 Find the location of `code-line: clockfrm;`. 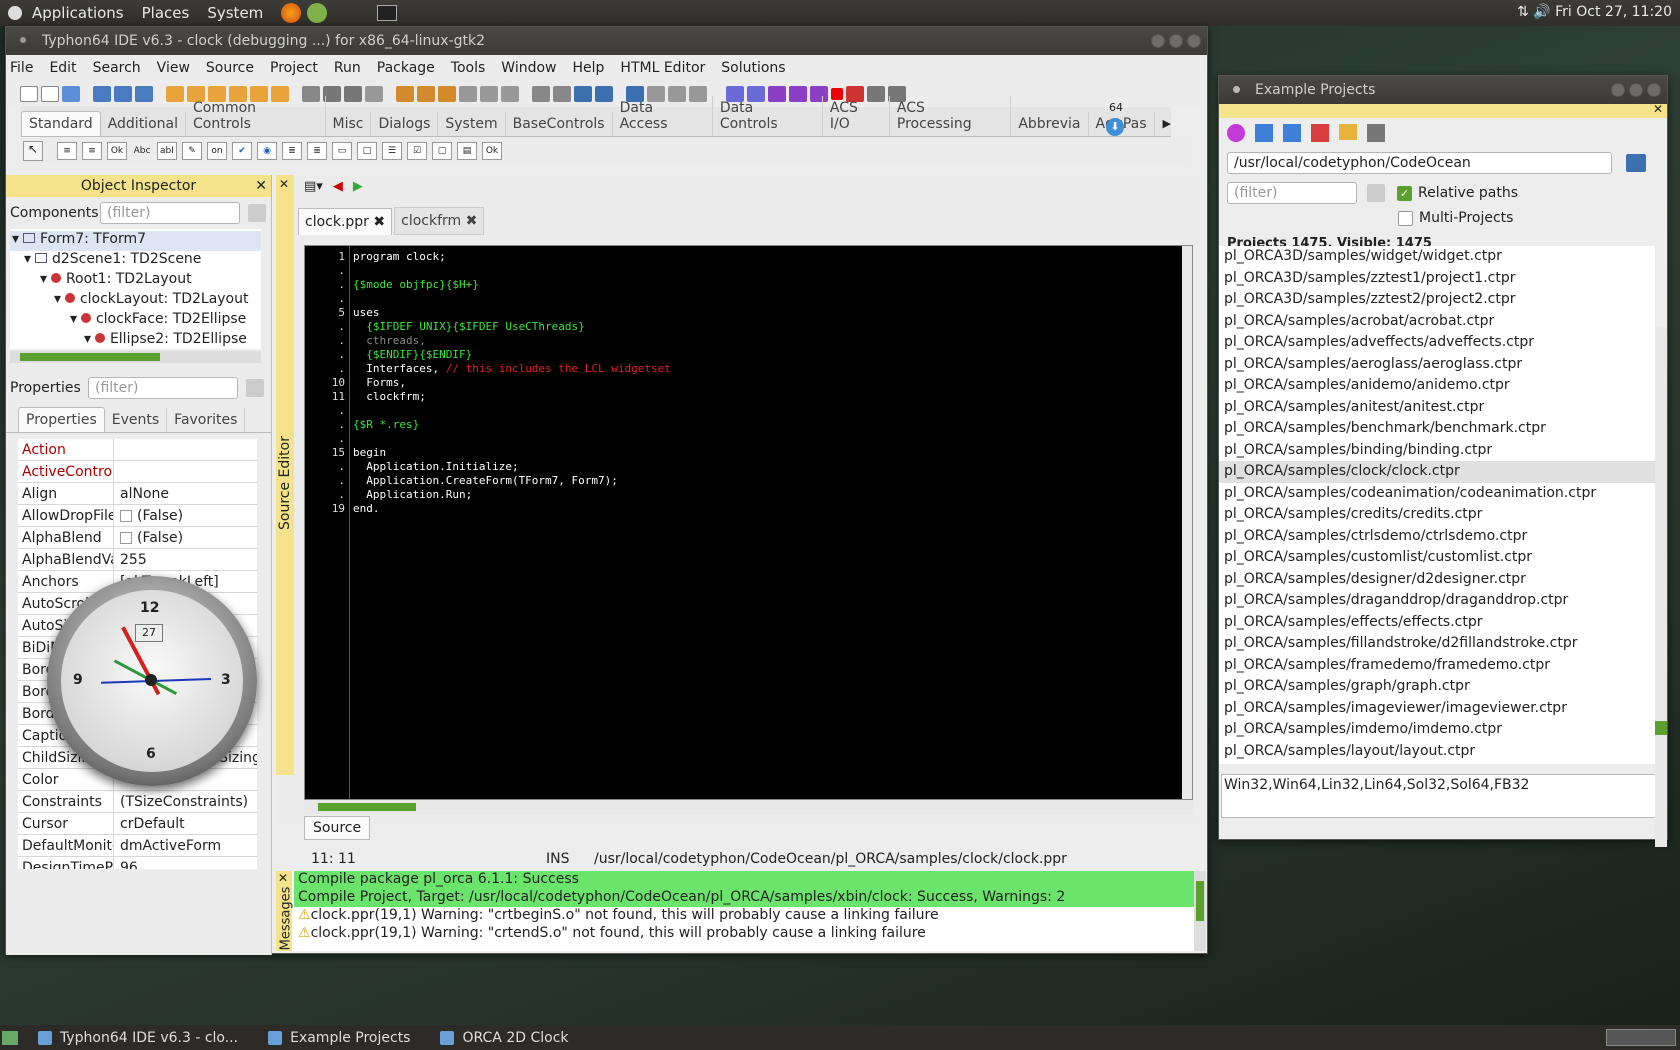

code-line: clockfrm; is located at coordinates (512, 397).